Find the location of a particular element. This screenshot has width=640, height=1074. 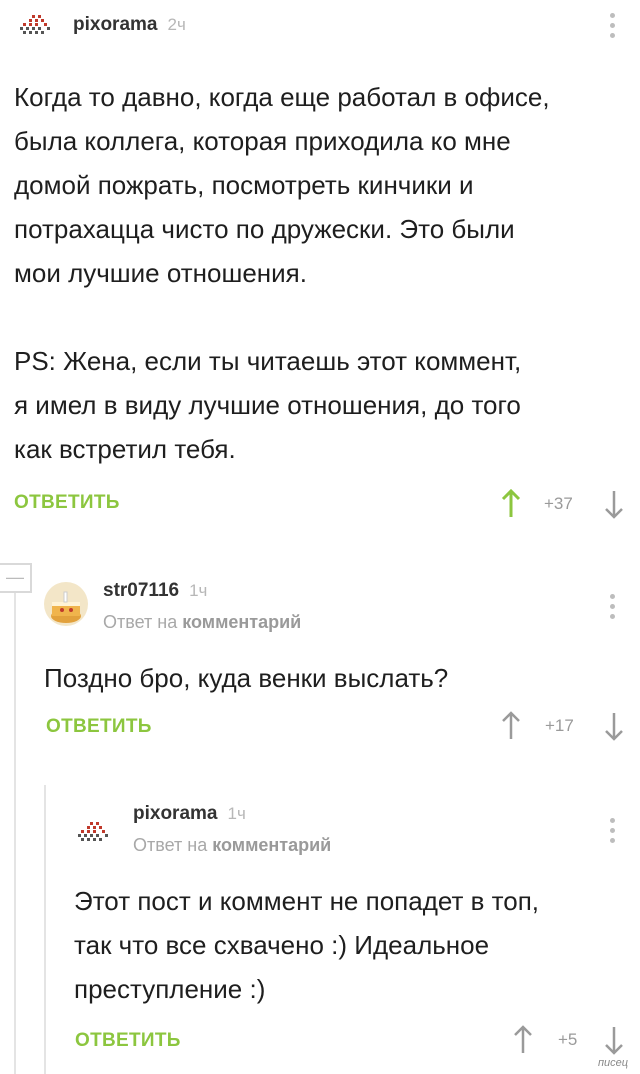

comment-line: Поздно бро, куда венки выслать? is located at coordinates (246, 678).